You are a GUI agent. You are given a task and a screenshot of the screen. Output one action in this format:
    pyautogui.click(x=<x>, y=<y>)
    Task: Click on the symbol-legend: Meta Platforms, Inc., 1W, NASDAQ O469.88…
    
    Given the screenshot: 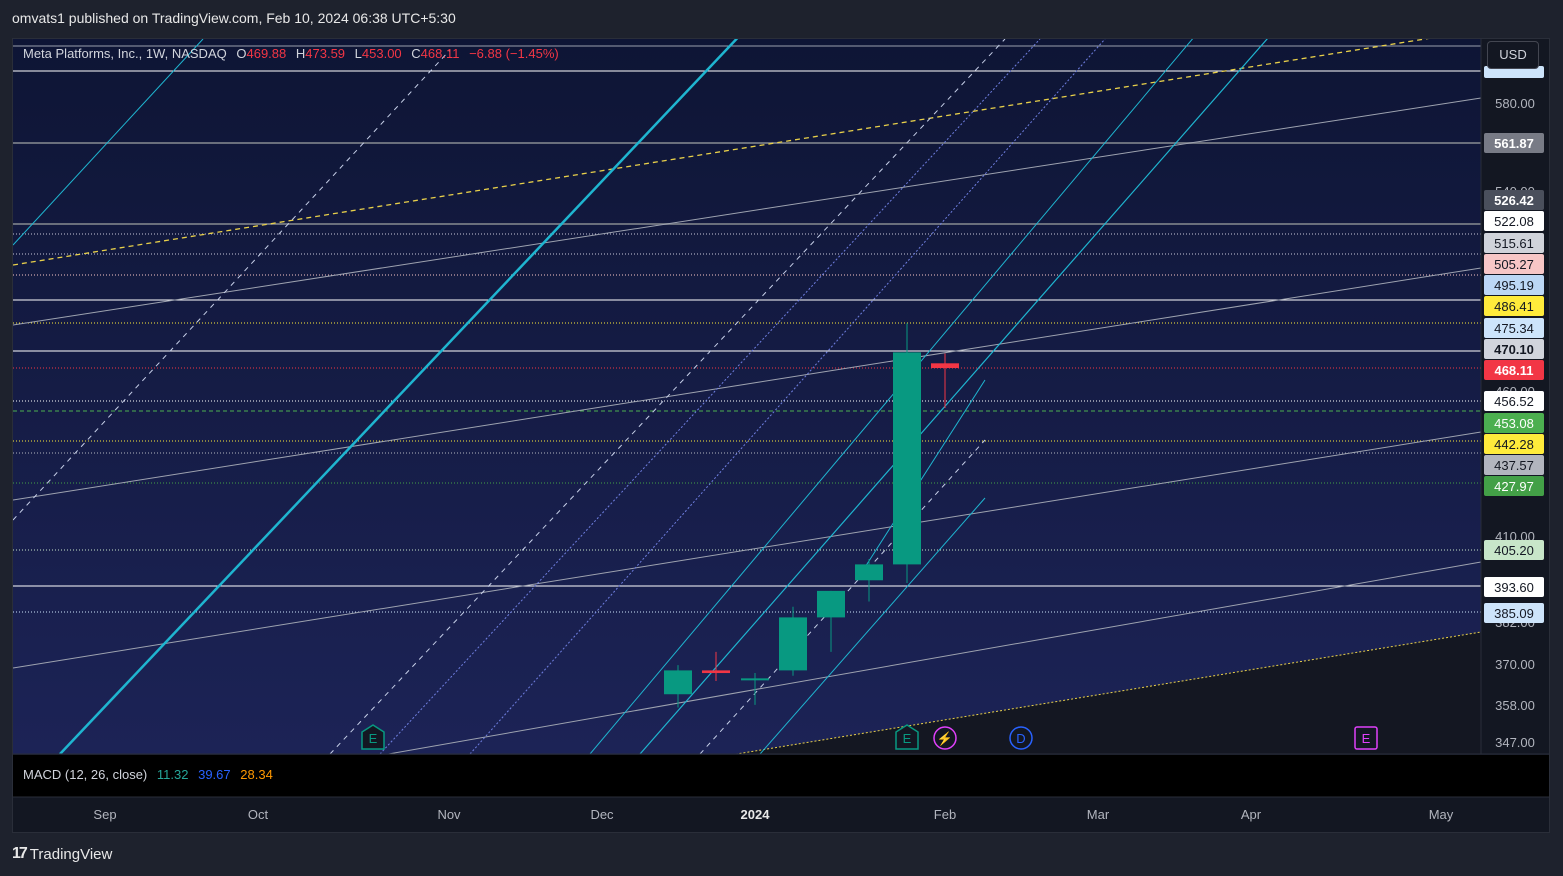 What is the action you would take?
    pyautogui.click(x=291, y=53)
    